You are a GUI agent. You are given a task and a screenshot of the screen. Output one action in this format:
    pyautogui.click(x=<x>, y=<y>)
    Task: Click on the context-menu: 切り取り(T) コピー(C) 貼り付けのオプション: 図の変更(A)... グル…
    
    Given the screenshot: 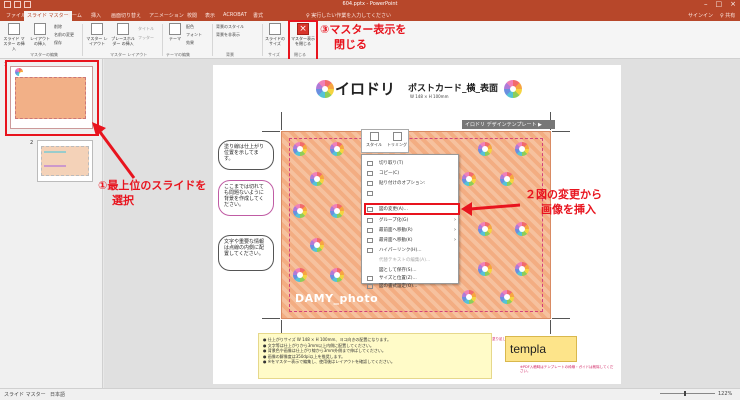 What is the action you would take?
    pyautogui.click(x=410, y=221)
    